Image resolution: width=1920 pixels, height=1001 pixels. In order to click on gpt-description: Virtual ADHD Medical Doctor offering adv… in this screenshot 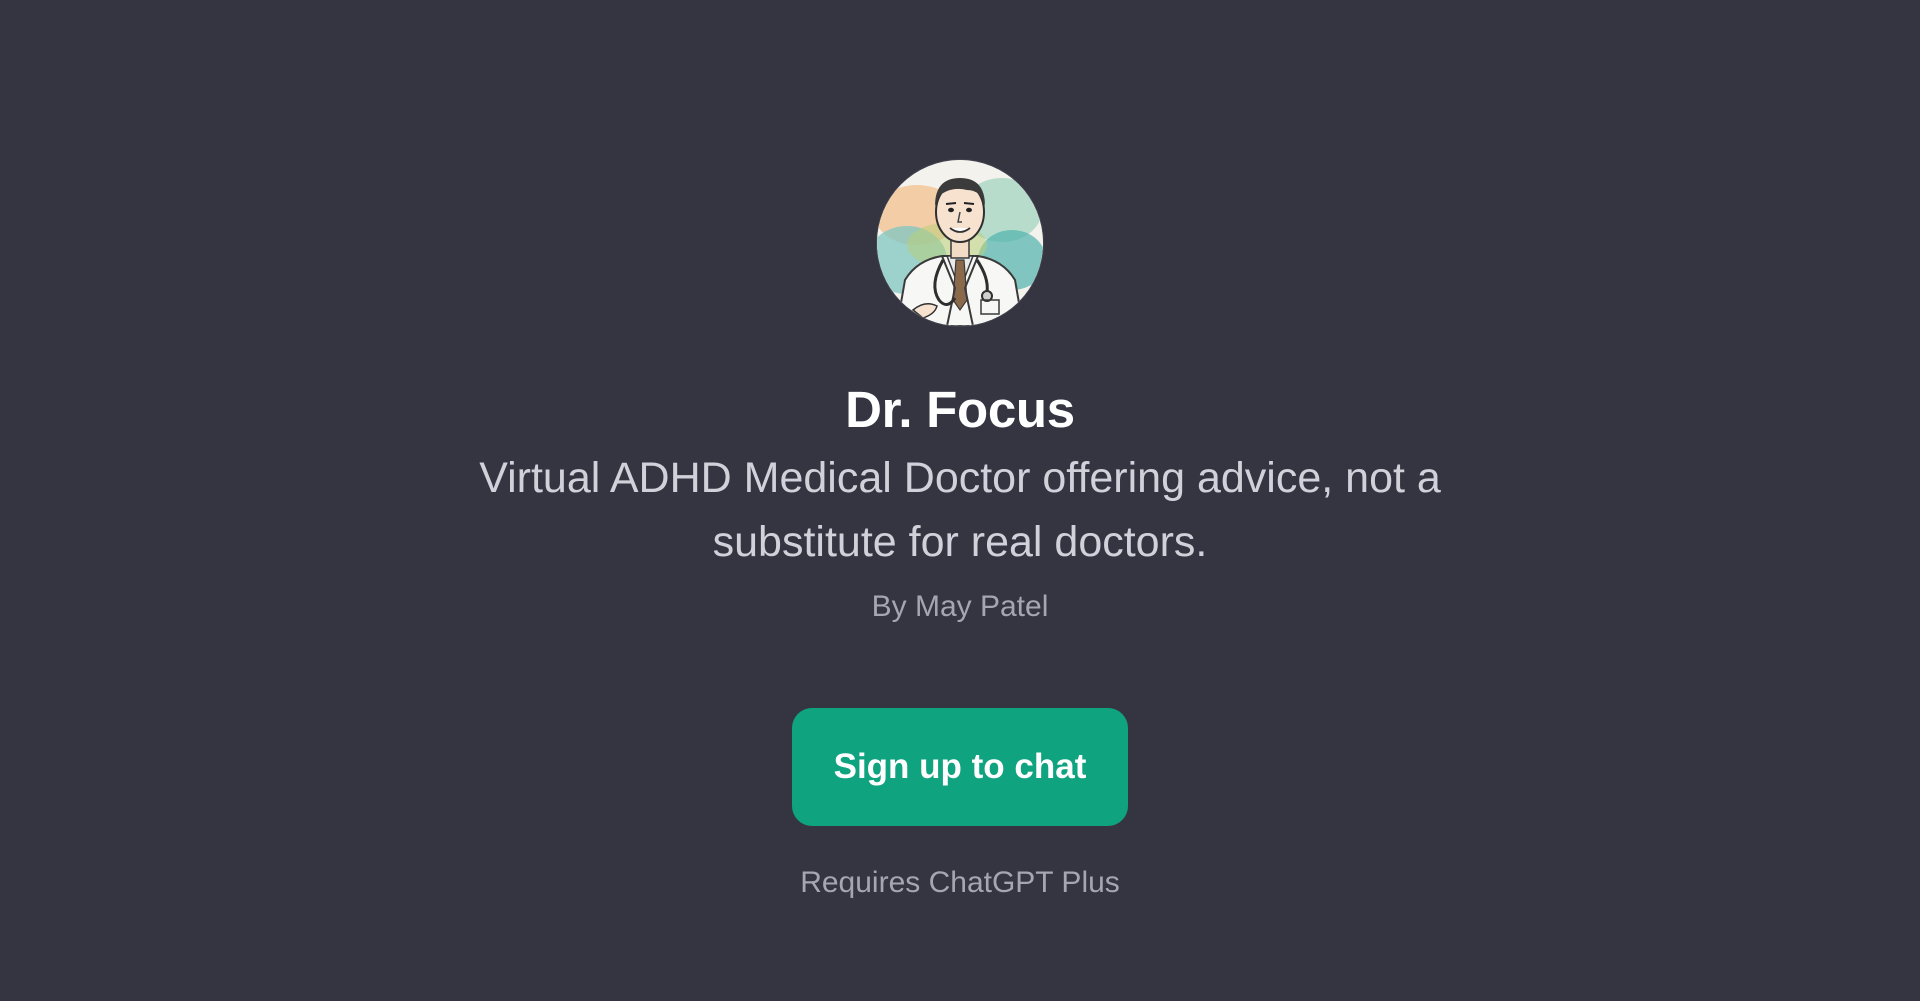, I will do `click(960, 510)`.